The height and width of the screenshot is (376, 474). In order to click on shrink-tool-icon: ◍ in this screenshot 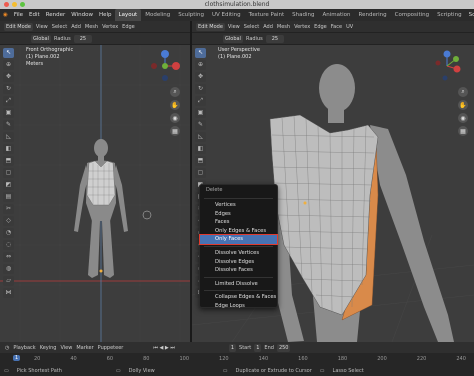, I will do `click(8, 269)`.